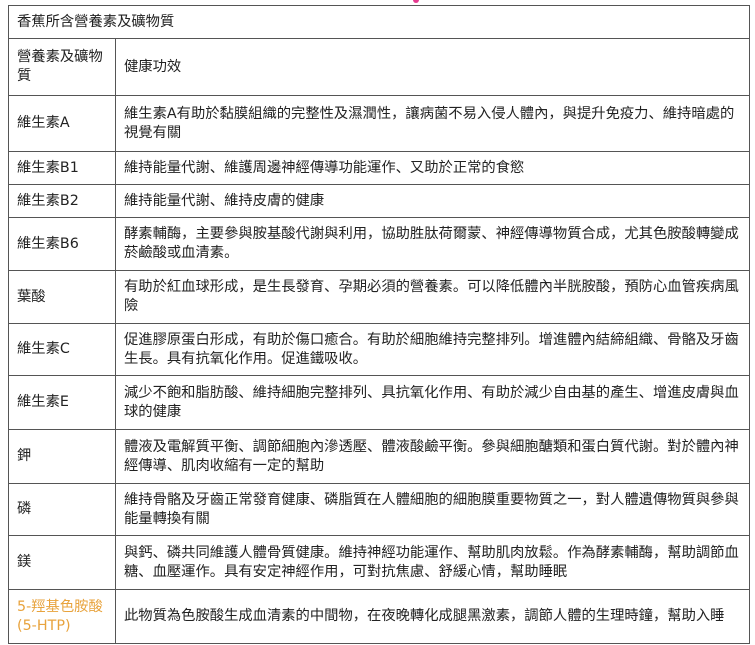 The image size is (755, 645). I want to click on table-row: 維生素B2 維持能量代謝、維持皮膚的健康, so click(379, 201).